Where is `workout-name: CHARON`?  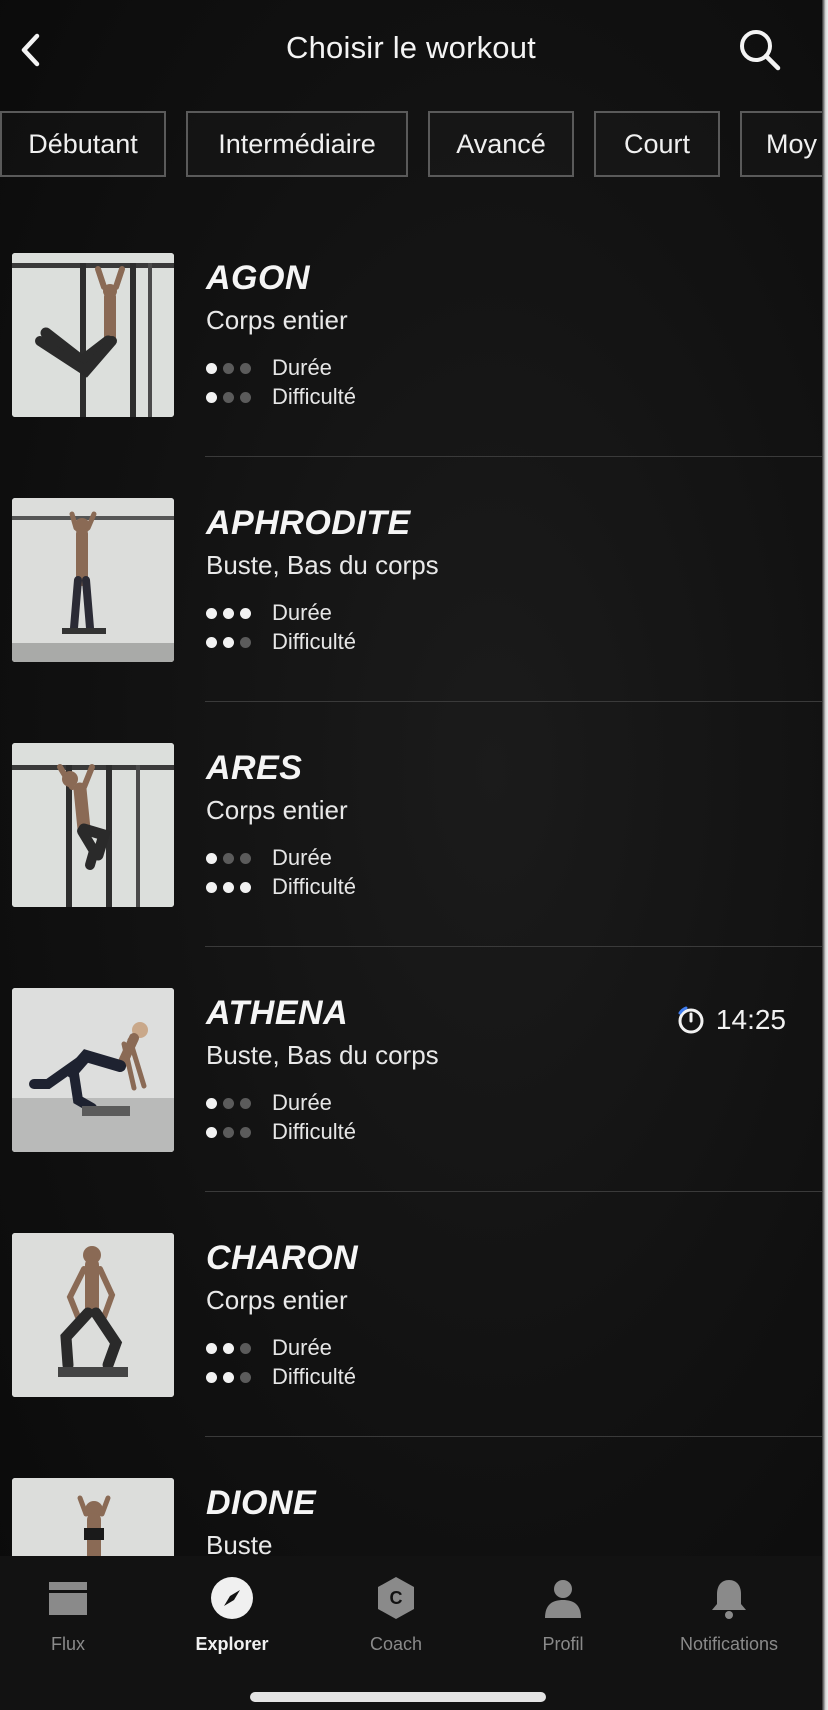 workout-name: CHARON is located at coordinates (282, 1258).